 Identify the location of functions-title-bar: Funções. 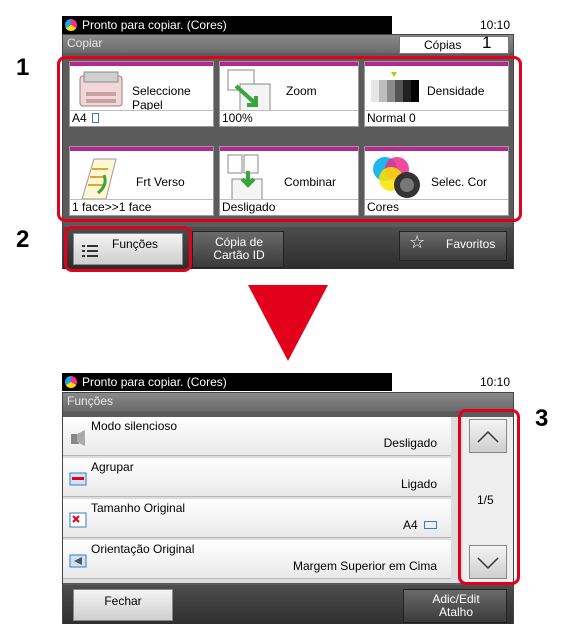
(288, 402).